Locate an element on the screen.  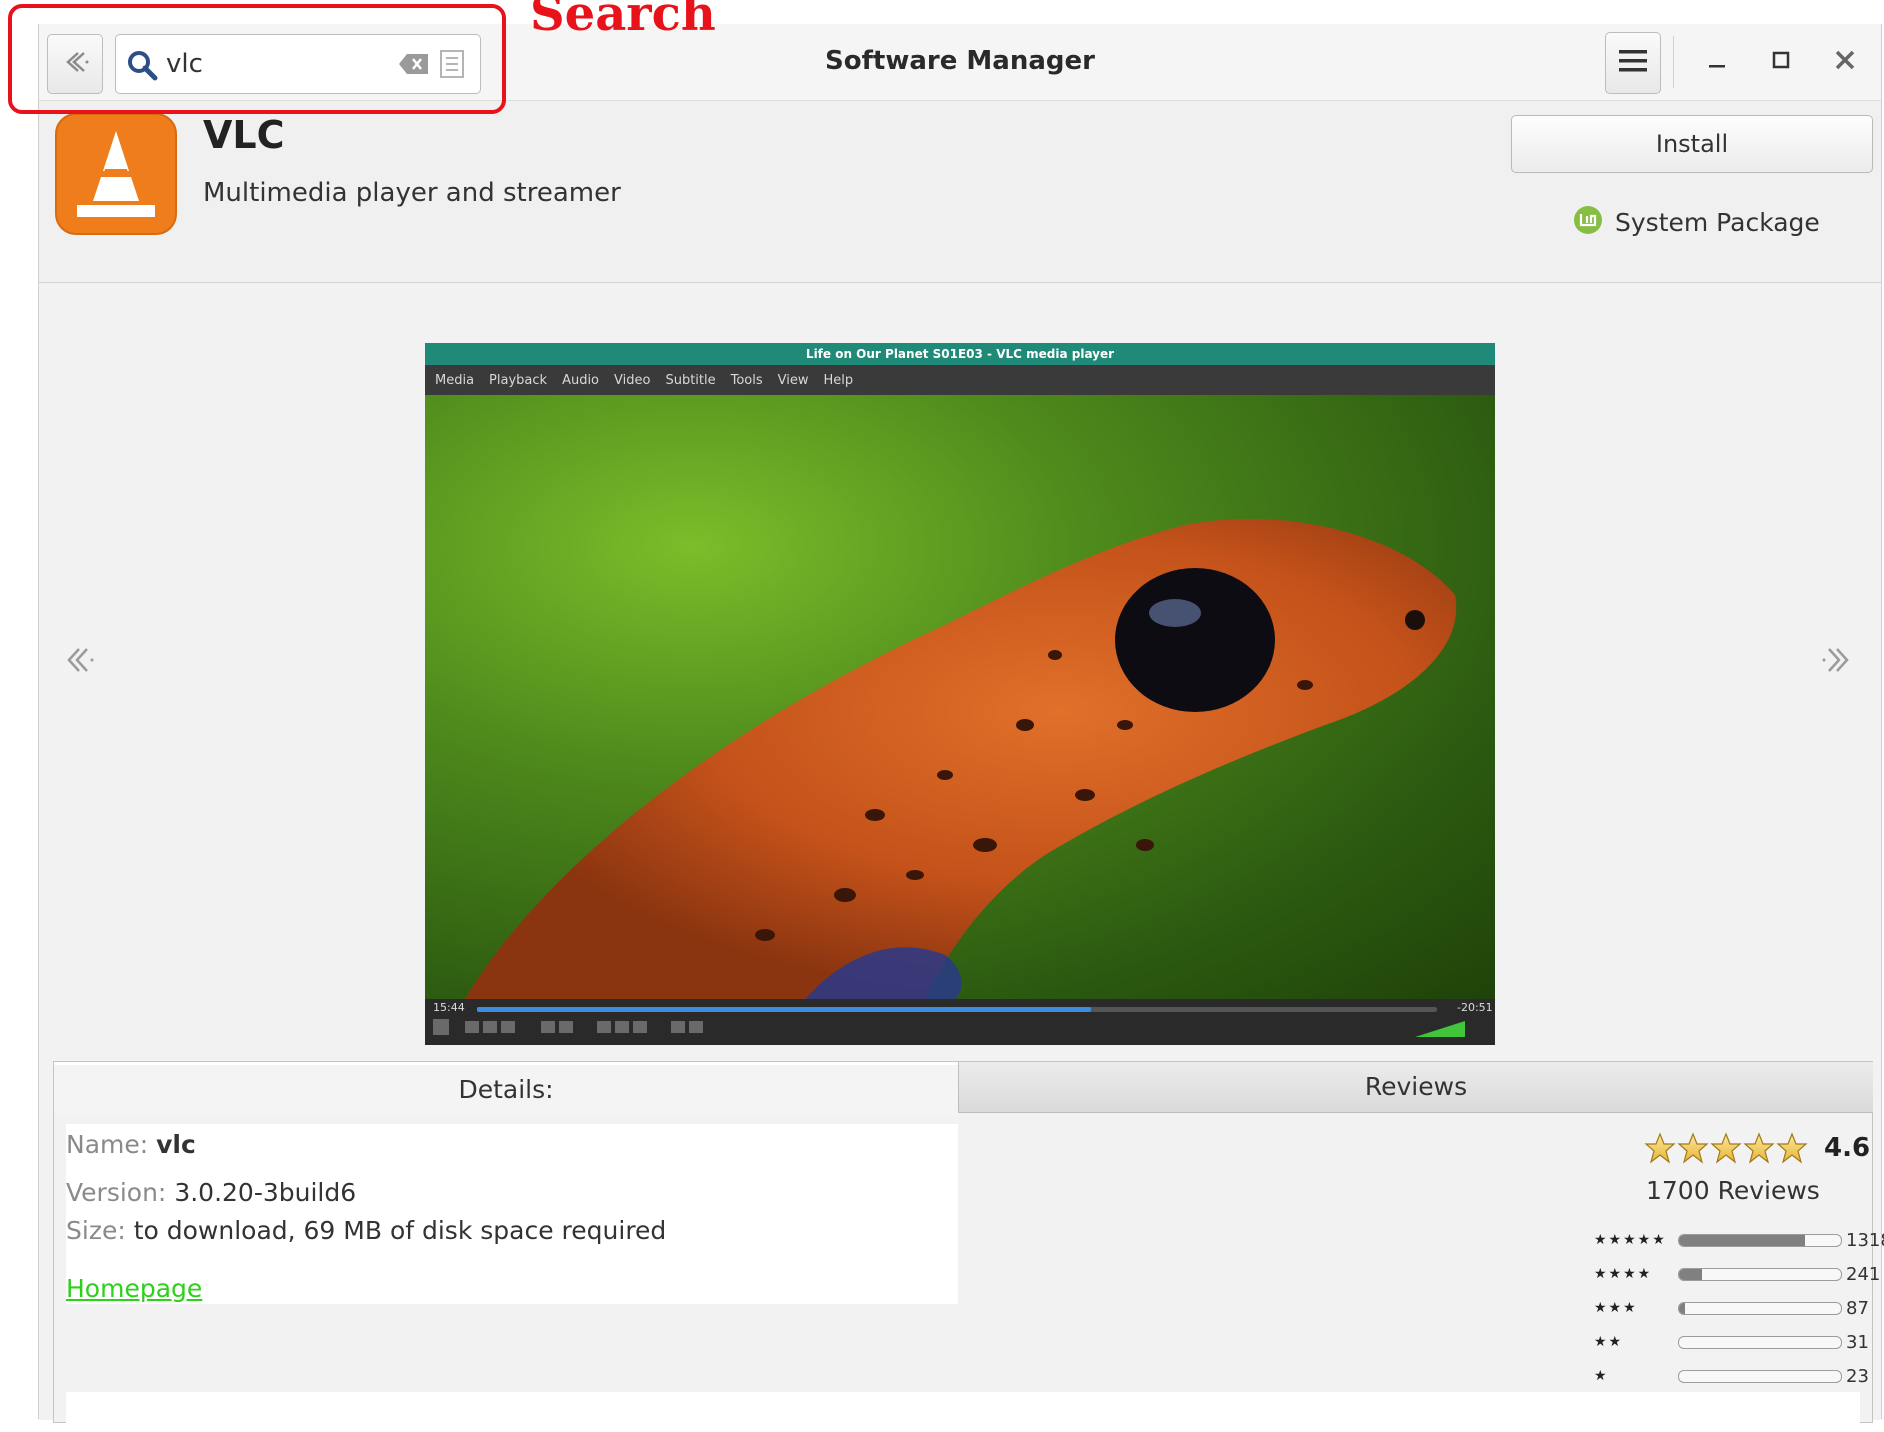
close-icon is located at coordinates (1845, 62).